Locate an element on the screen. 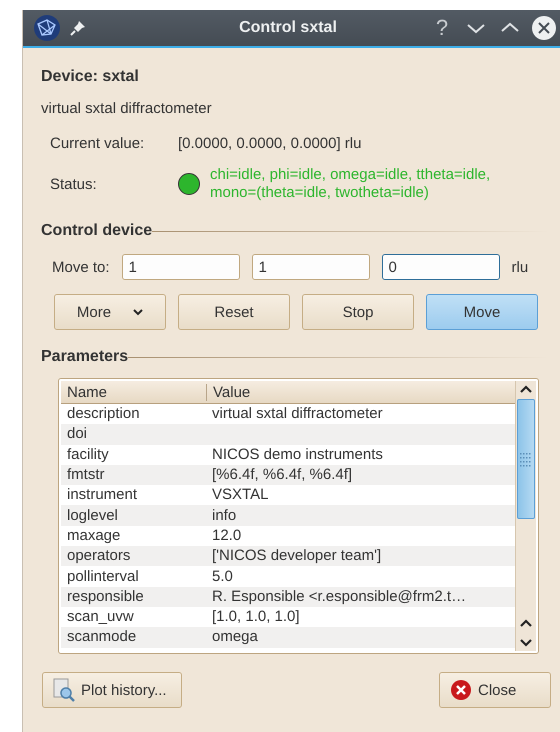 The image size is (560, 732). table-cell-text: VSXTAL is located at coordinates (240, 495).